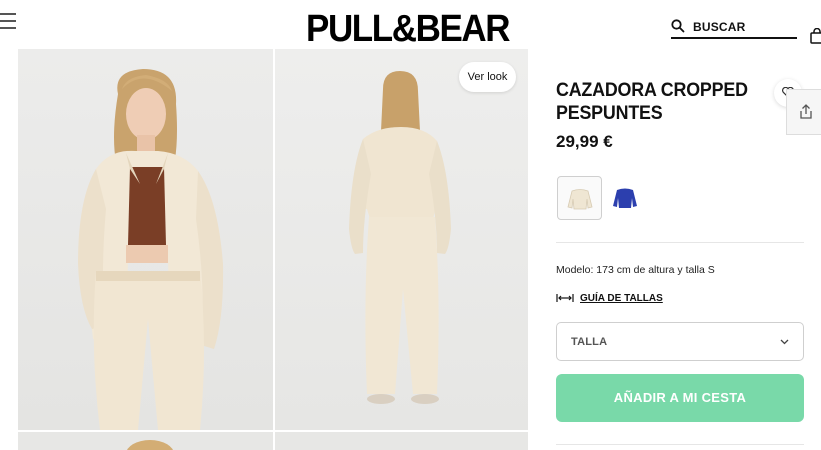 This screenshot has height=450, width=821. I want to click on search-button: BUSCAR, so click(734, 28).